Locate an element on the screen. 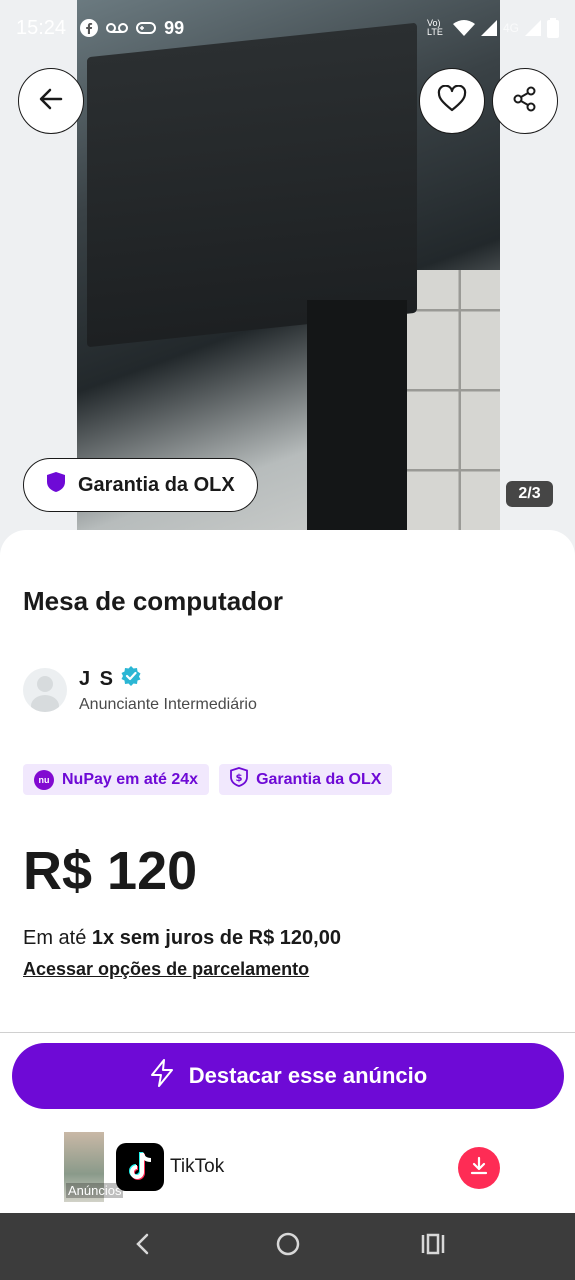 This screenshot has height=1280, width=575. recents-icon is located at coordinates (433, 1246).